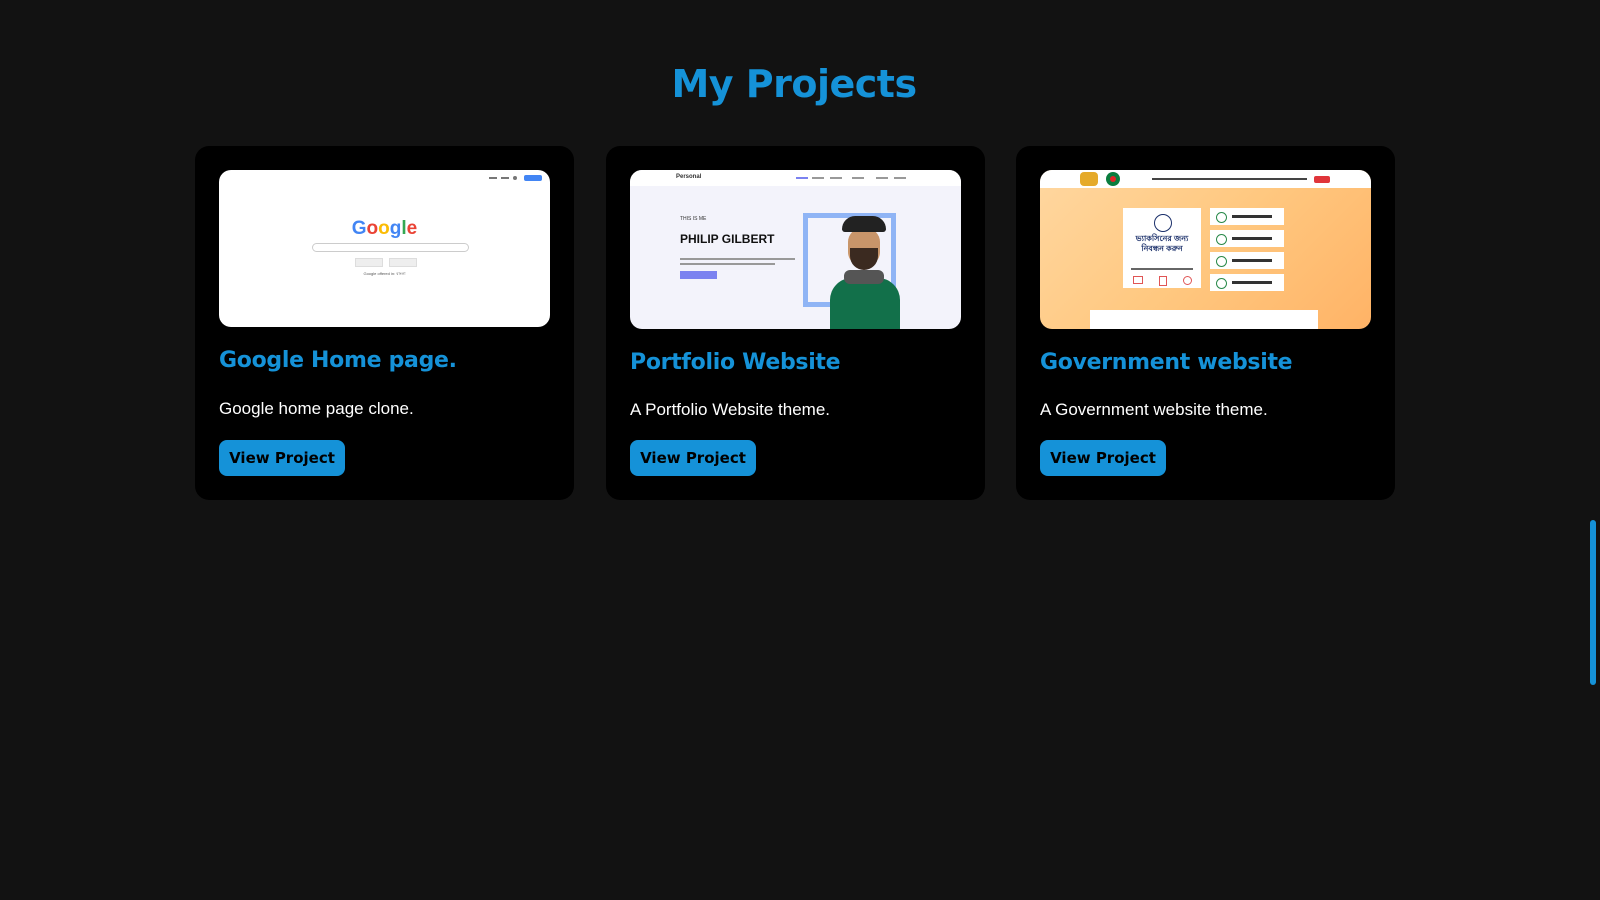  What do you see at coordinates (369, 262) in the screenshot?
I see `google-search-button` at bounding box center [369, 262].